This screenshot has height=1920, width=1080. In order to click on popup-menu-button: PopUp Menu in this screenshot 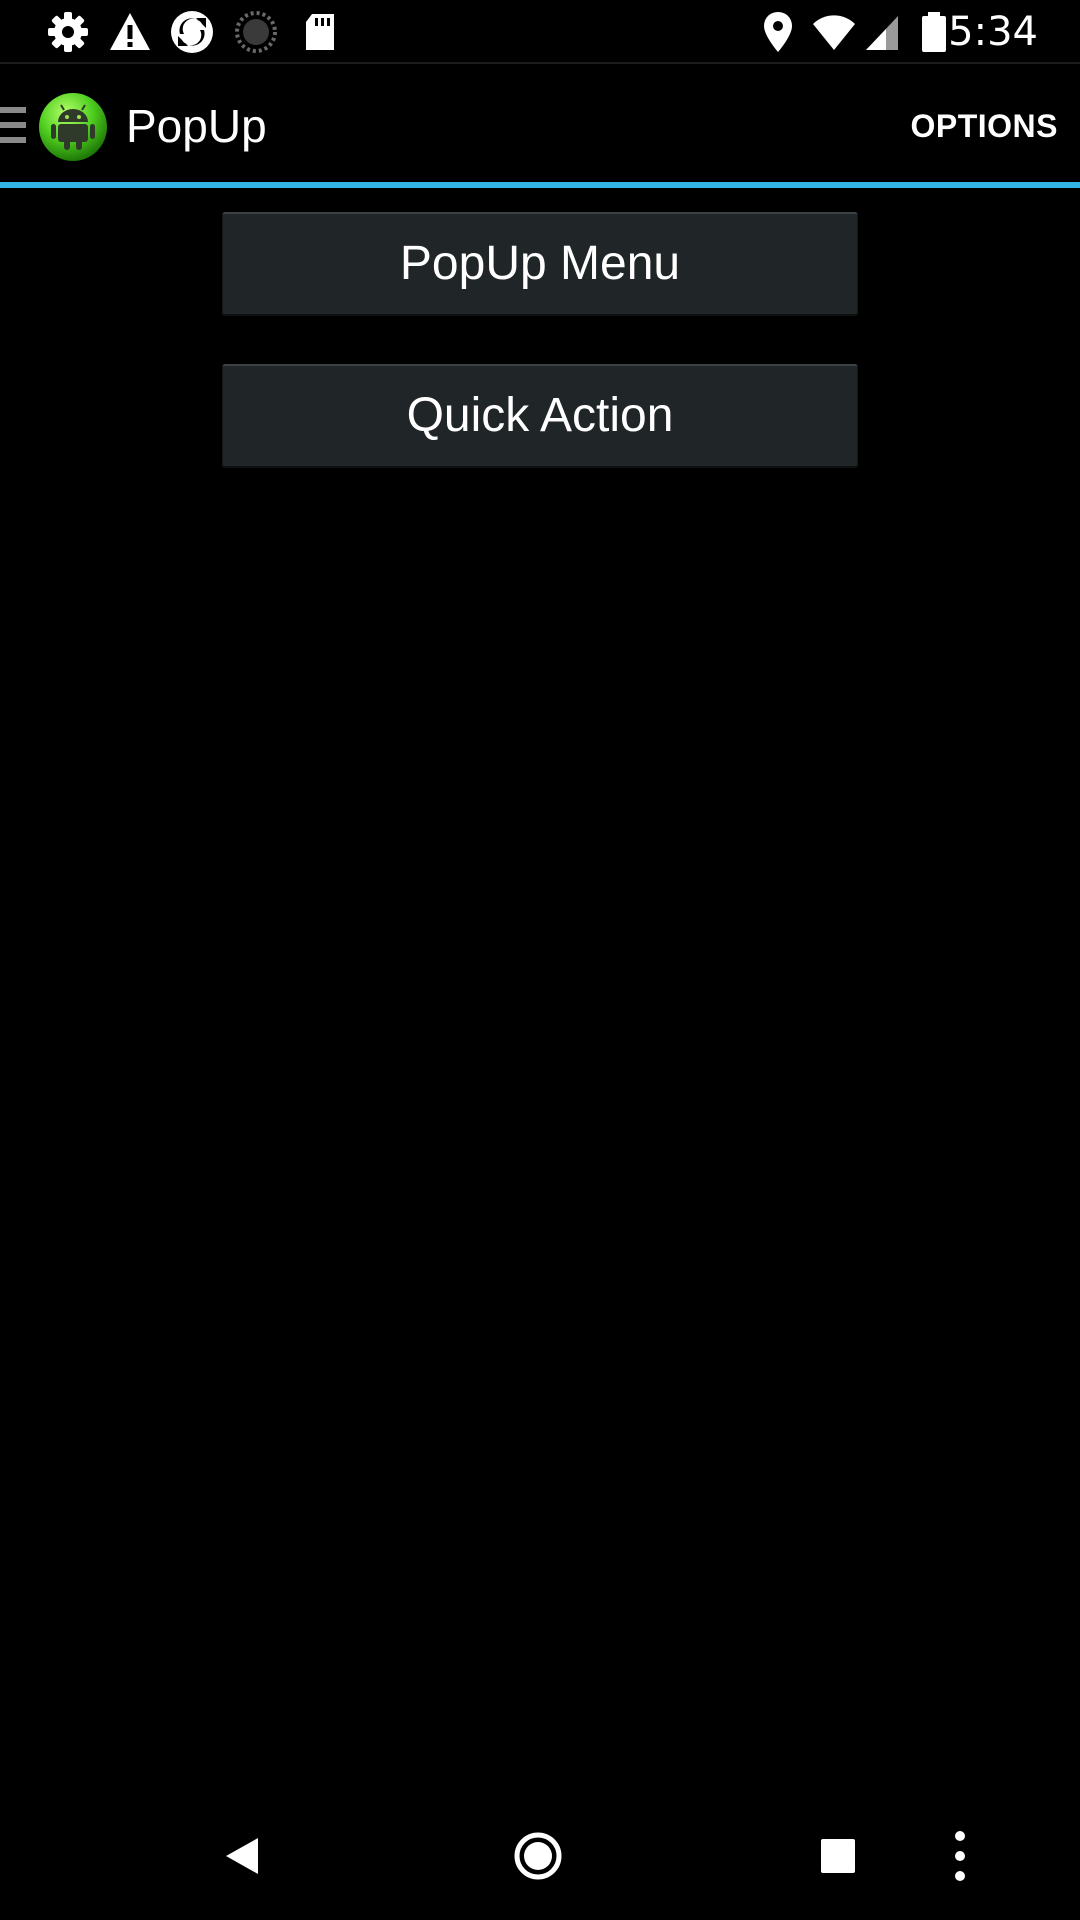, I will do `click(540, 264)`.